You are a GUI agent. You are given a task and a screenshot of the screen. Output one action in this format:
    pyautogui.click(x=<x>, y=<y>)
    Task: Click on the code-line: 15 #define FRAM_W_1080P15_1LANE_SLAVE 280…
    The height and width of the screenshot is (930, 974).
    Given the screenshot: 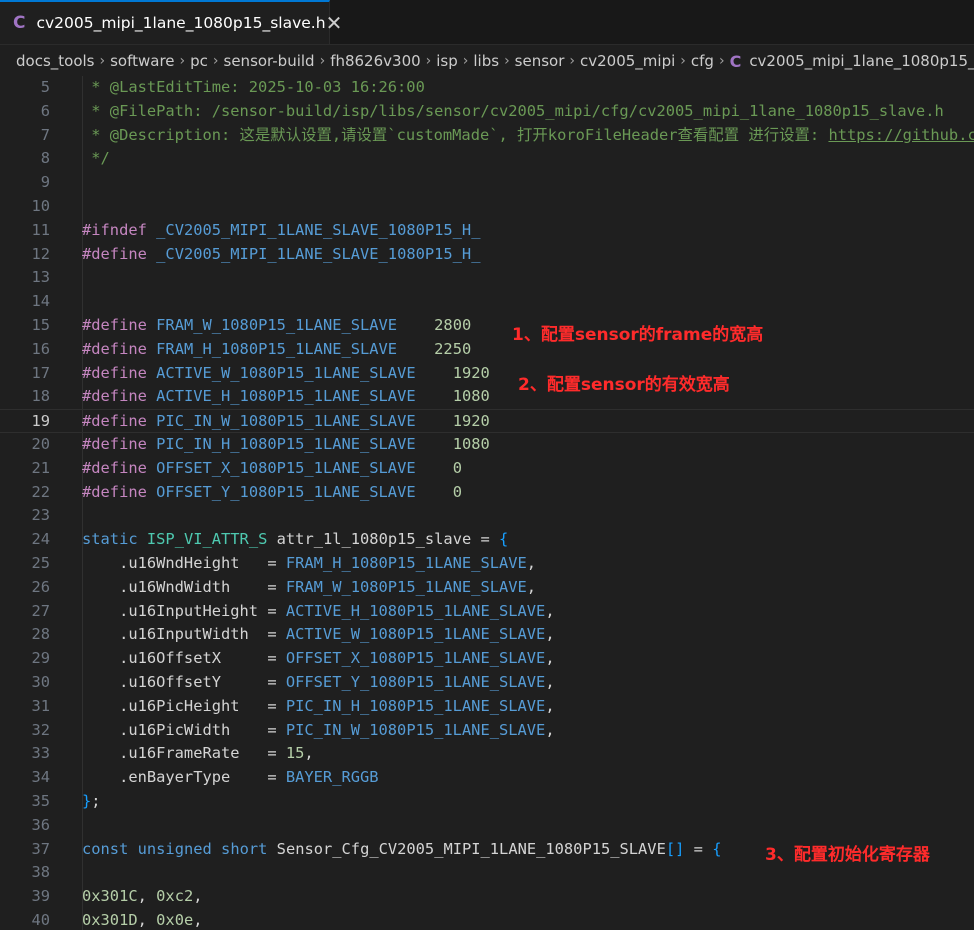 What is the action you would take?
    pyautogui.click(x=487, y=326)
    